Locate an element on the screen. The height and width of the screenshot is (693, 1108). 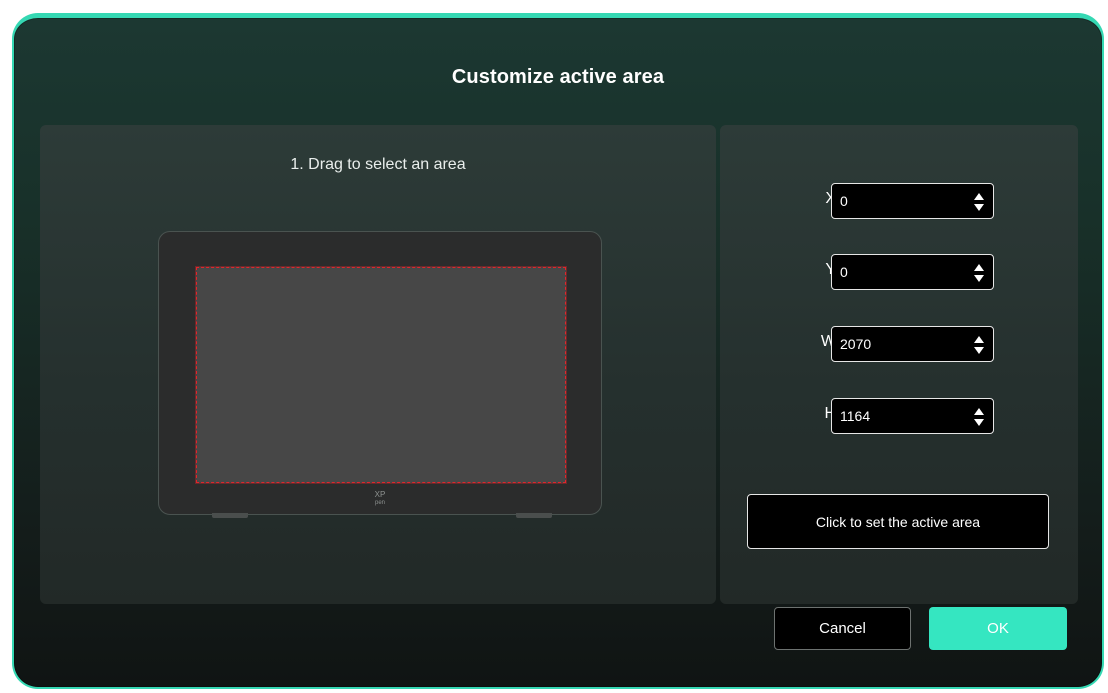
tablet-foot-right is located at coordinates (534, 515).